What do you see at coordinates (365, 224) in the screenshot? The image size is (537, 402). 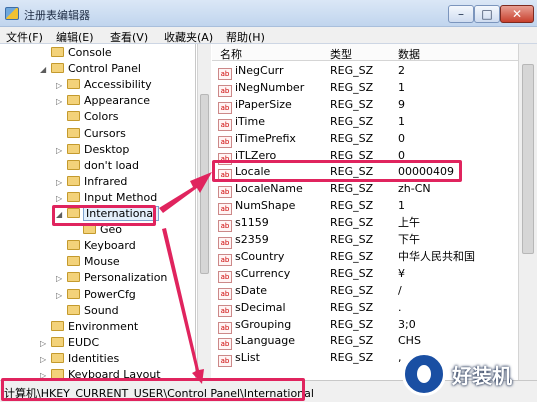 I see `value-row: ab s1159 REG_SZ 上午` at bounding box center [365, 224].